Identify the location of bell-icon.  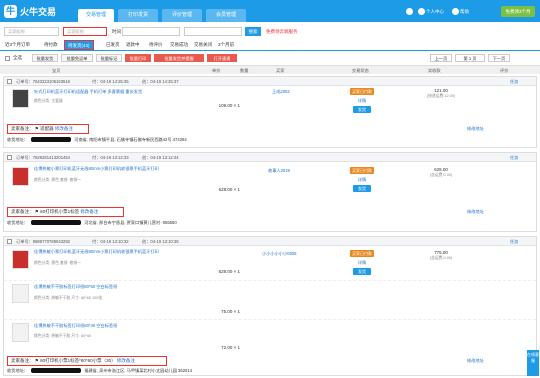
(409, 11).